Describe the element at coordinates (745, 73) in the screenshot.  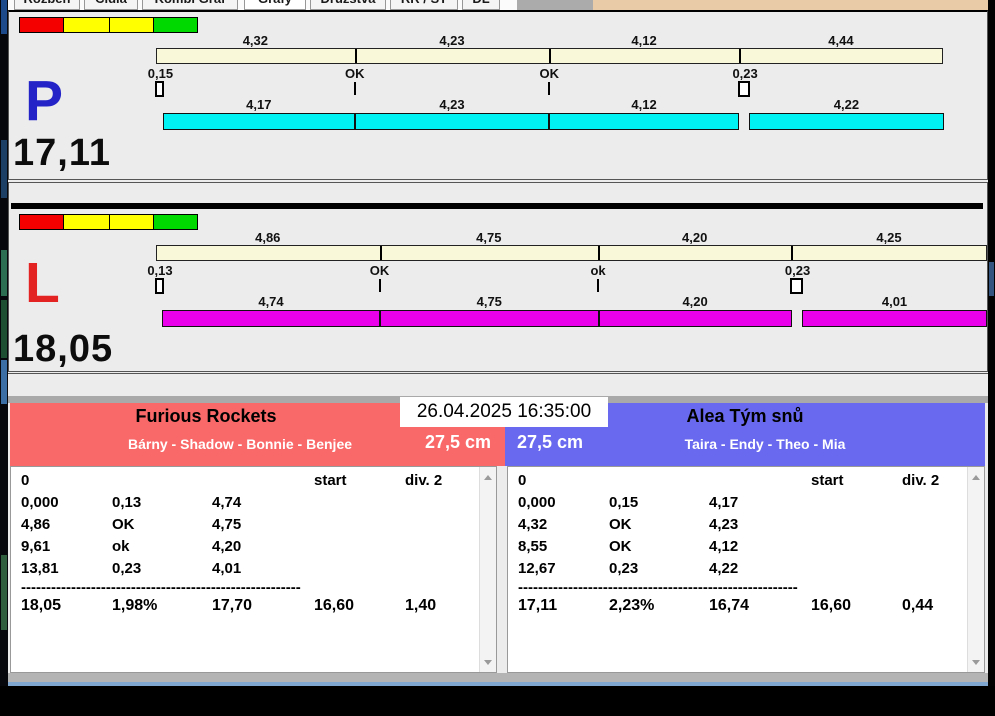
I see `mark-label: 0,23` at that location.